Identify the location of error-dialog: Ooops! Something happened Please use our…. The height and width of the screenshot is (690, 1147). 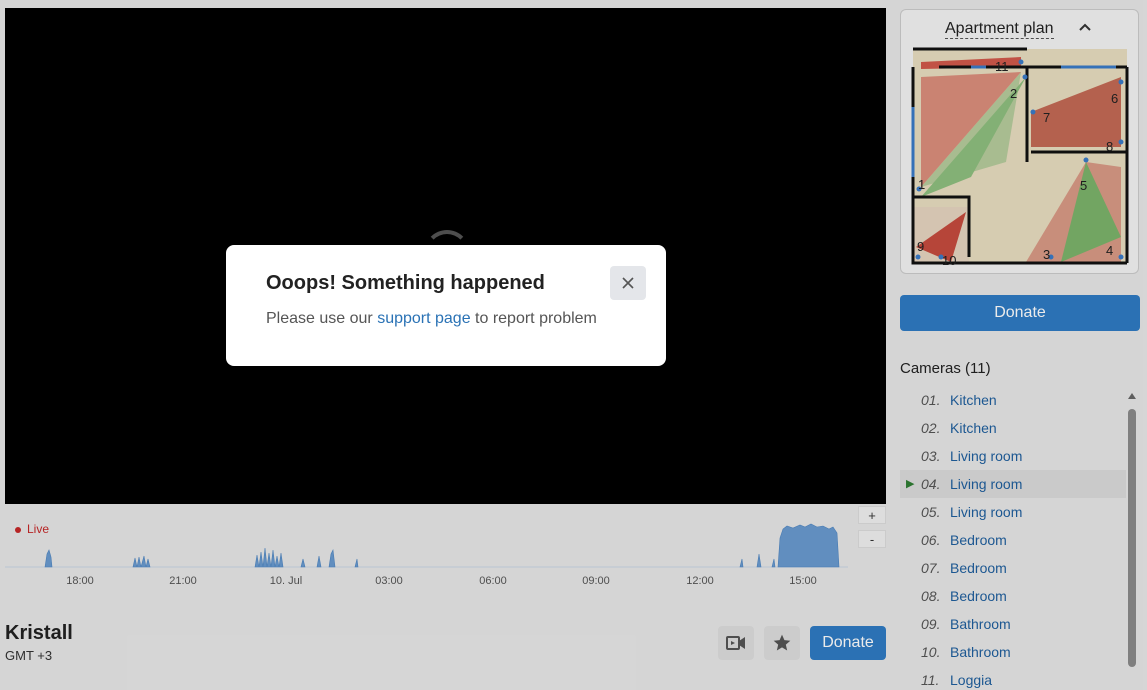
(446, 305).